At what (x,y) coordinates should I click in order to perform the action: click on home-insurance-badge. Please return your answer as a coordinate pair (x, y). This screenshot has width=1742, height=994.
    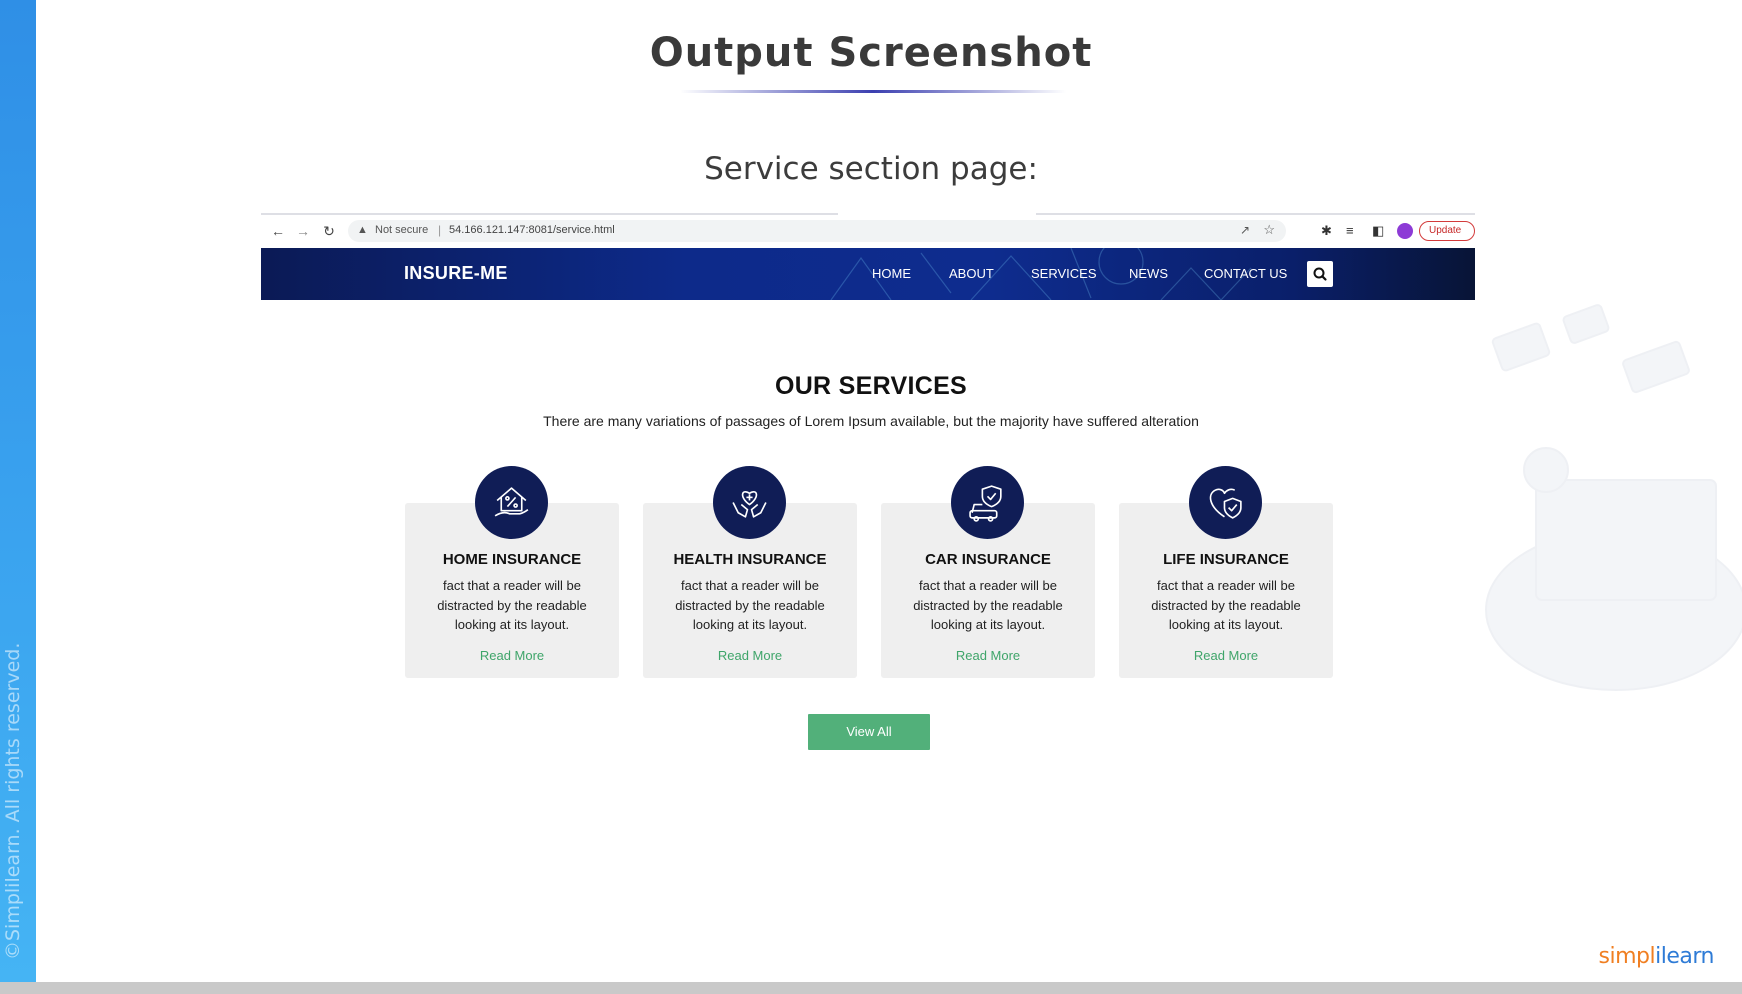
    Looking at the image, I should click on (511, 502).